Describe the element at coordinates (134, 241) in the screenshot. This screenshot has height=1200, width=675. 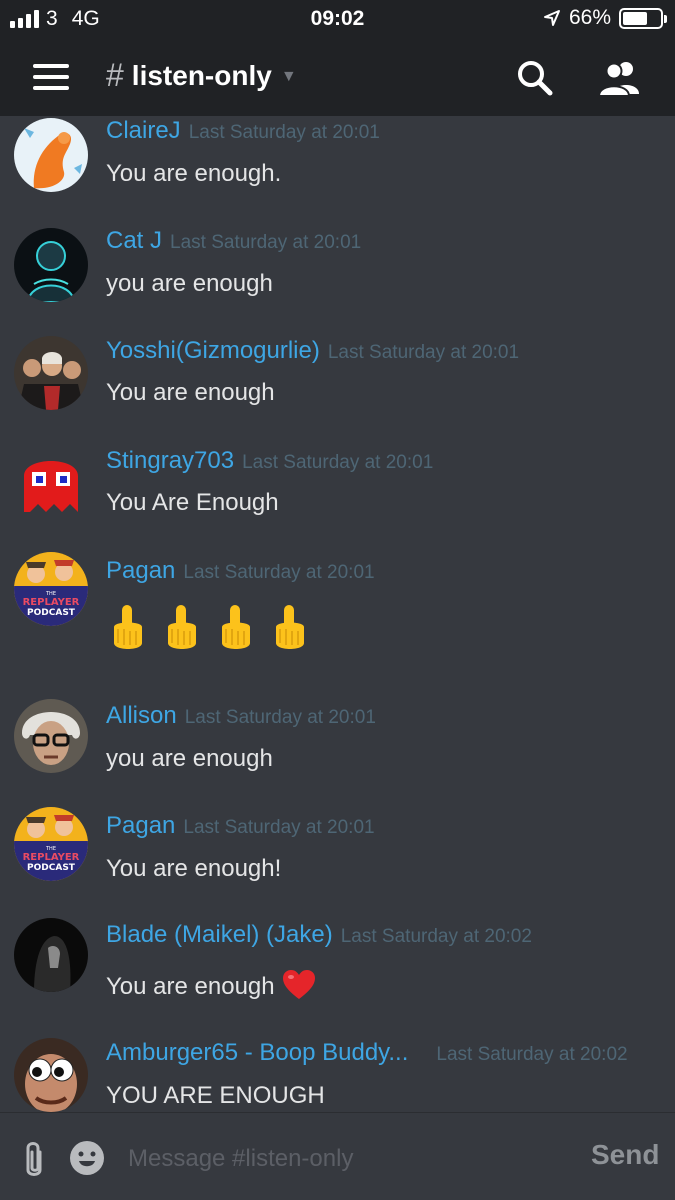
I see `username: Cat J` at that location.